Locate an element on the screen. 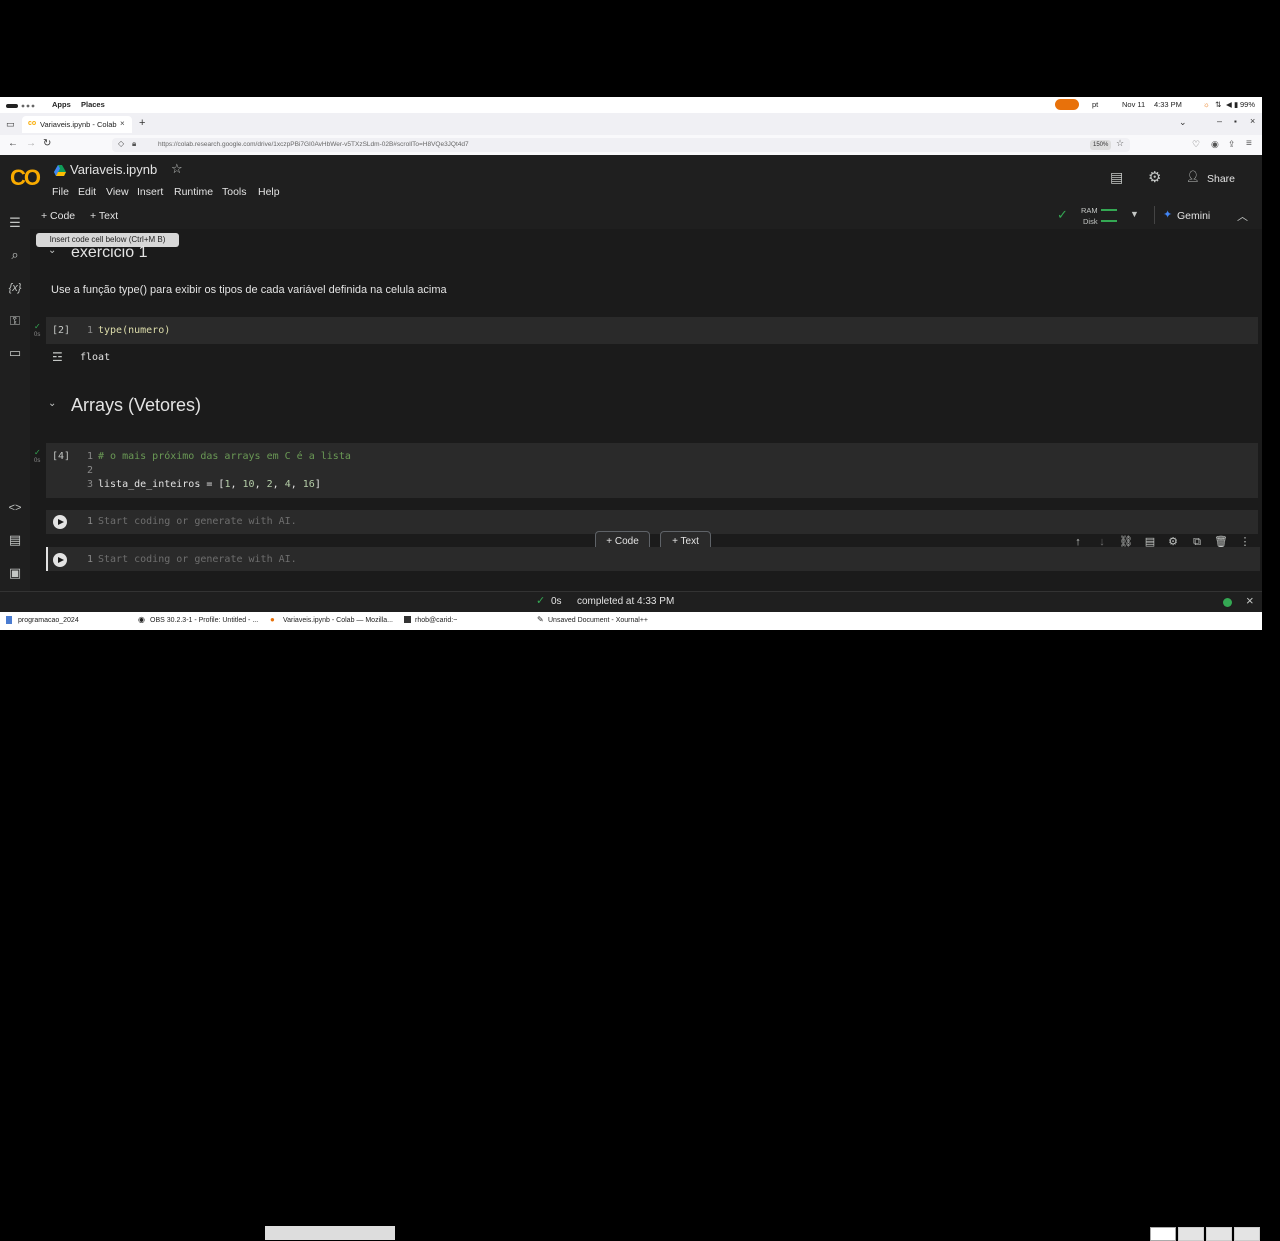 This screenshot has width=1280, height=1241. gemini-button: Gemini is located at coordinates (1193, 216).